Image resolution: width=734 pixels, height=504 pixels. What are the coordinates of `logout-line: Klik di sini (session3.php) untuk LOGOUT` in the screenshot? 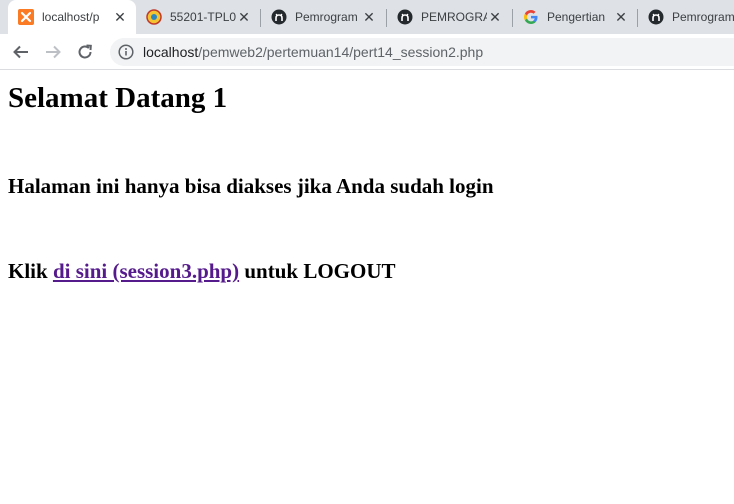 It's located at (368, 271).